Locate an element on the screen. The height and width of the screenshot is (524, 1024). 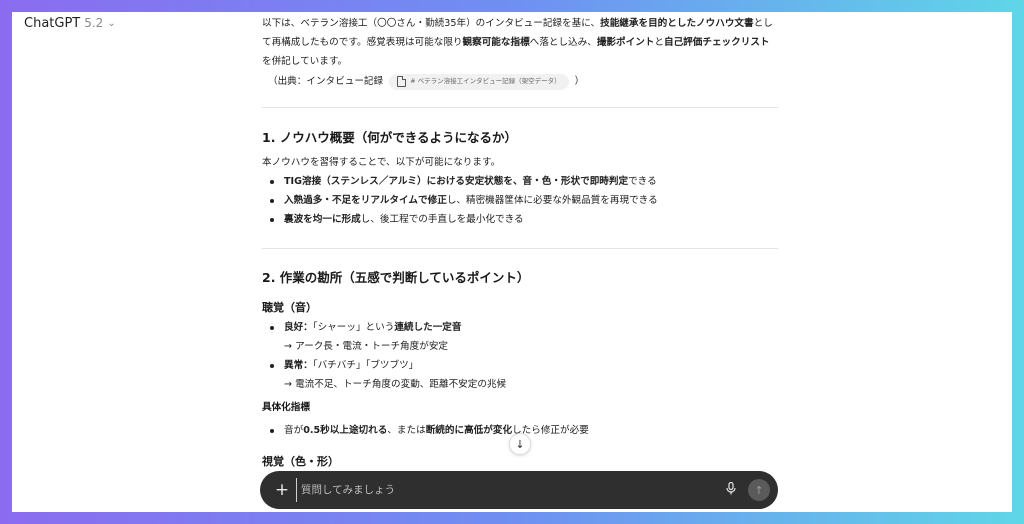
model-name: ChatGPT is located at coordinates (52, 23).